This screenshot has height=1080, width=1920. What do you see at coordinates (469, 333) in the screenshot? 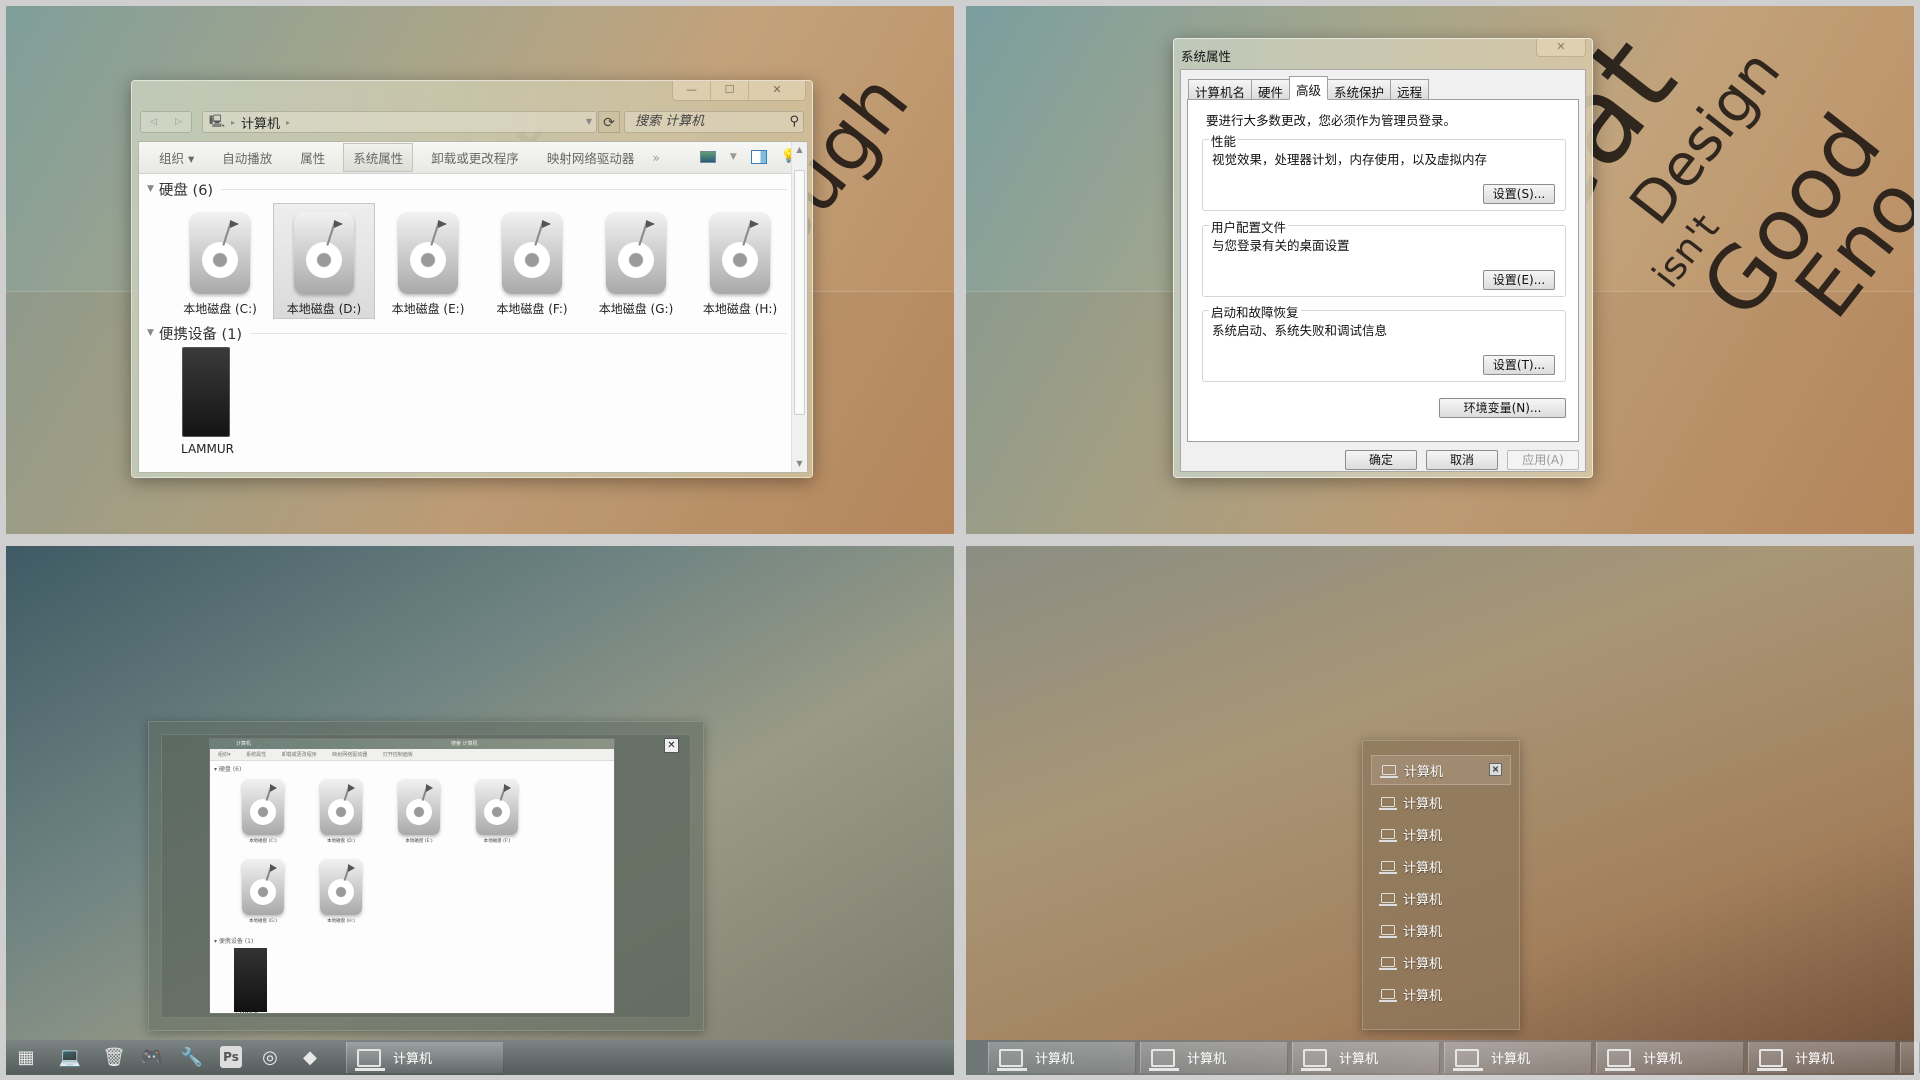
I see `group-portable-devices: ▼ 便携设备 (1)` at bounding box center [469, 333].